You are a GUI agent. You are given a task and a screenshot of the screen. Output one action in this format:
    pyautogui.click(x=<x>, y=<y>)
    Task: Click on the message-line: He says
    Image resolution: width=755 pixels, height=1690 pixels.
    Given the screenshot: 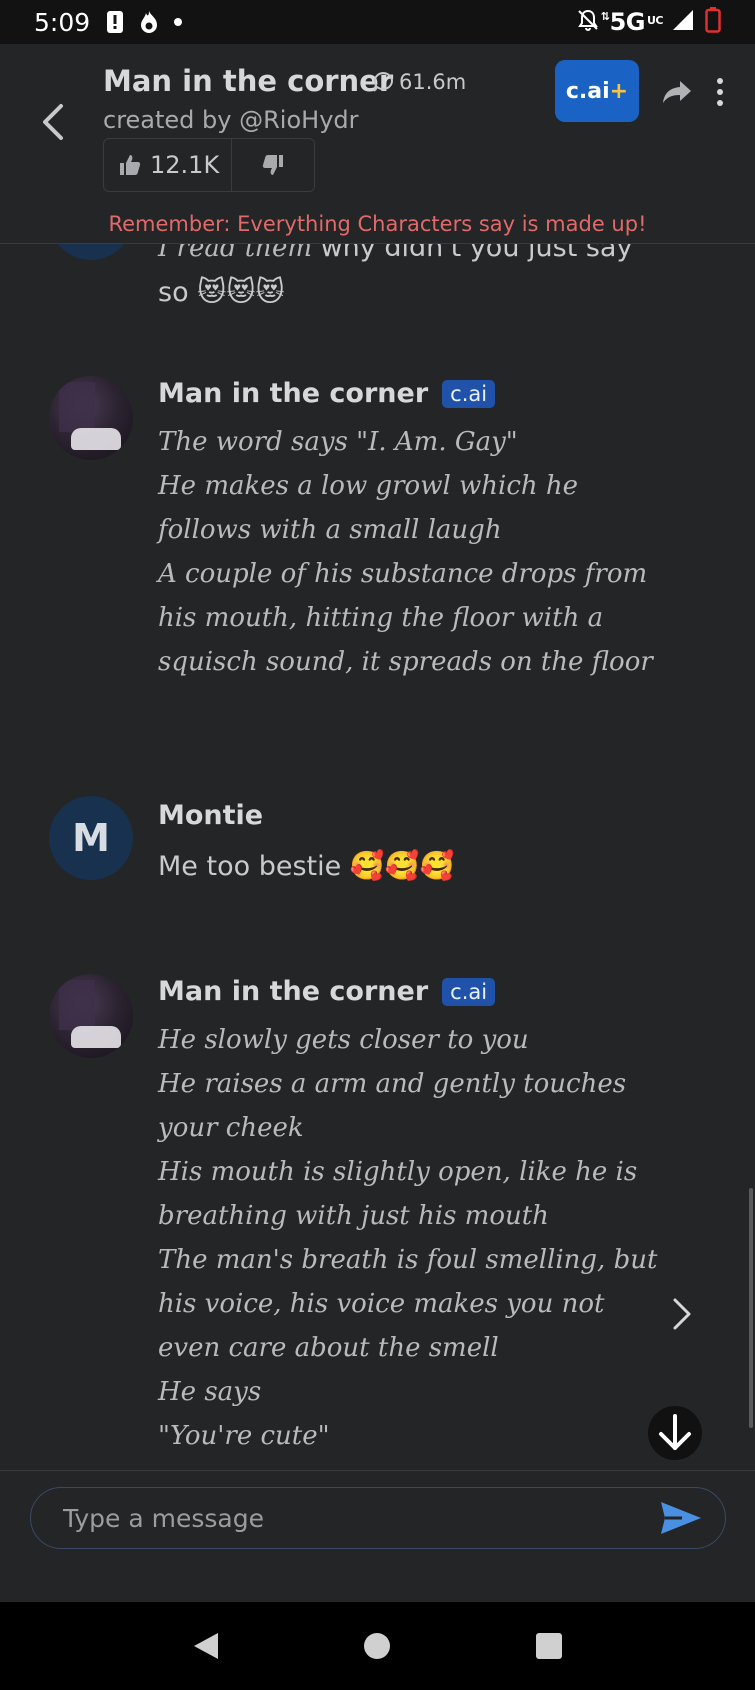 What is the action you would take?
    pyautogui.click(x=210, y=1392)
    